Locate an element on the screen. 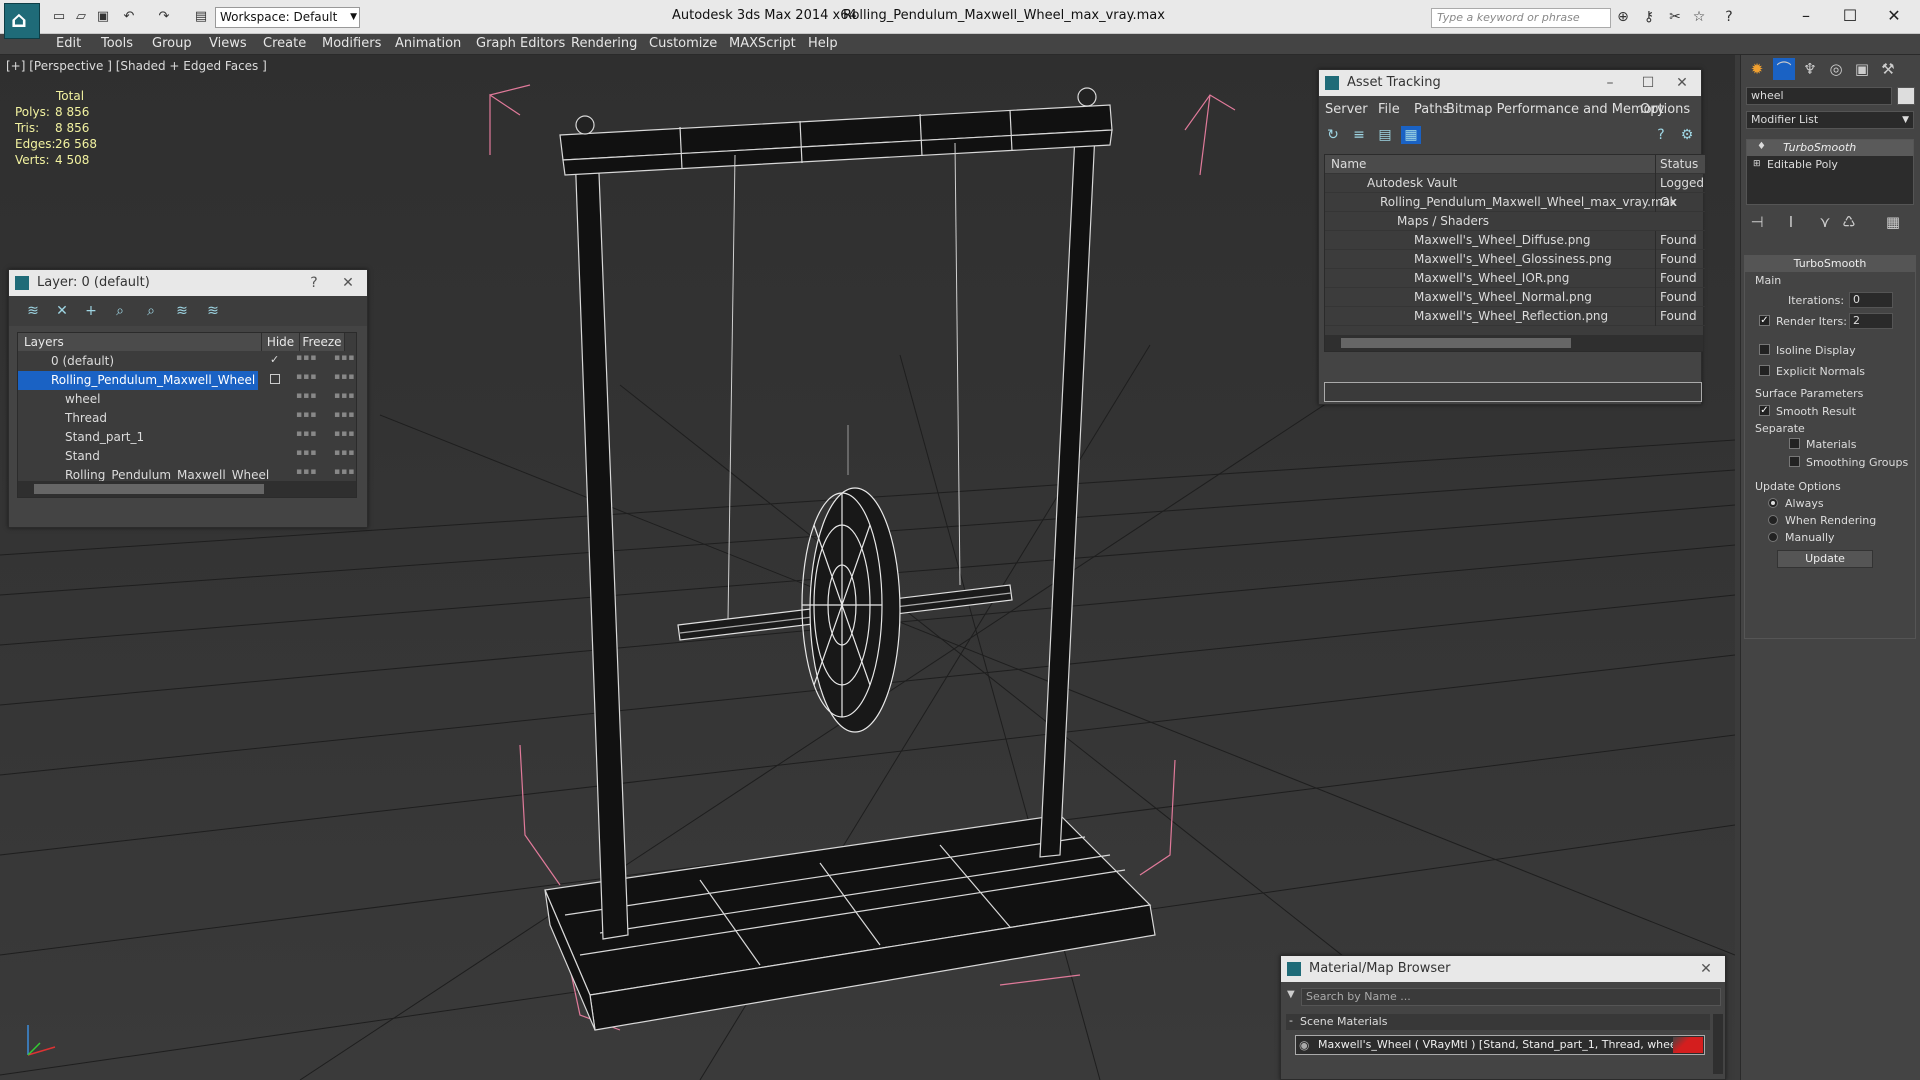 Image resolution: width=1920 pixels, height=1080 pixels. minimize-button: – is located at coordinates (1806, 16).